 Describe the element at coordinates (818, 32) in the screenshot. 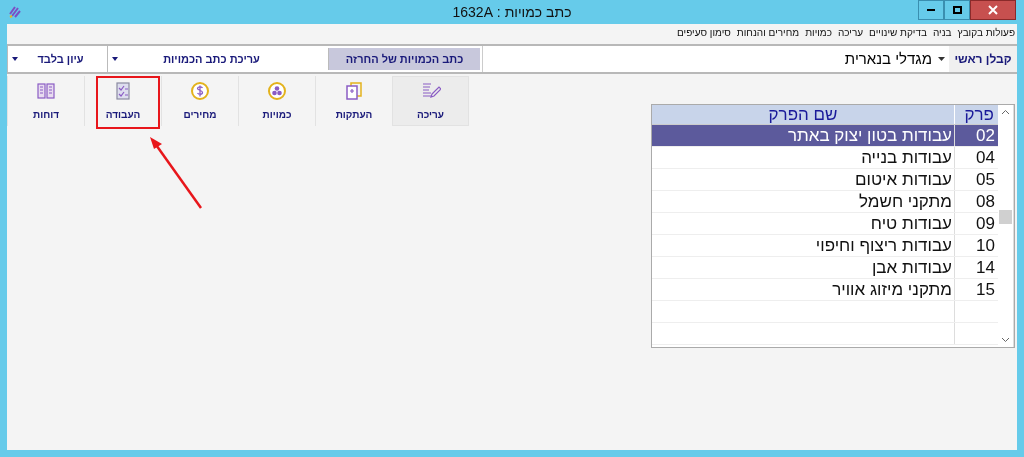

I see `menu-item: כמויות` at that location.